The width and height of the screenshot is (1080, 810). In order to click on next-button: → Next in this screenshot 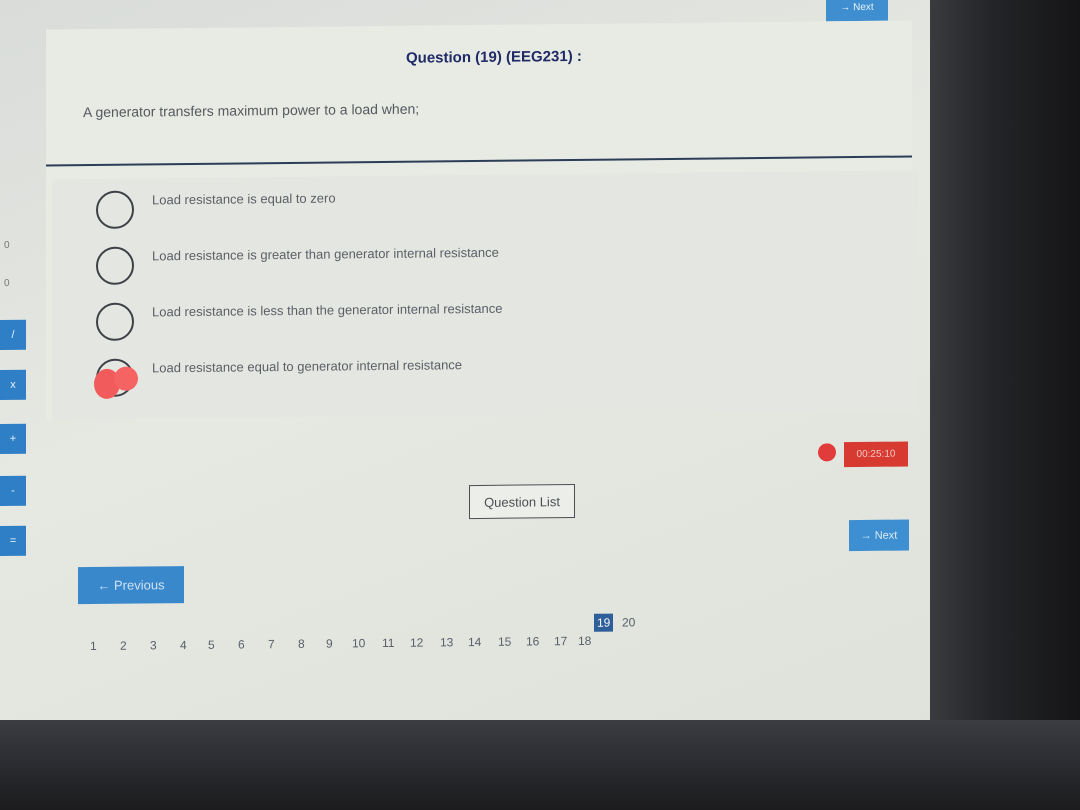, I will do `click(879, 535)`.